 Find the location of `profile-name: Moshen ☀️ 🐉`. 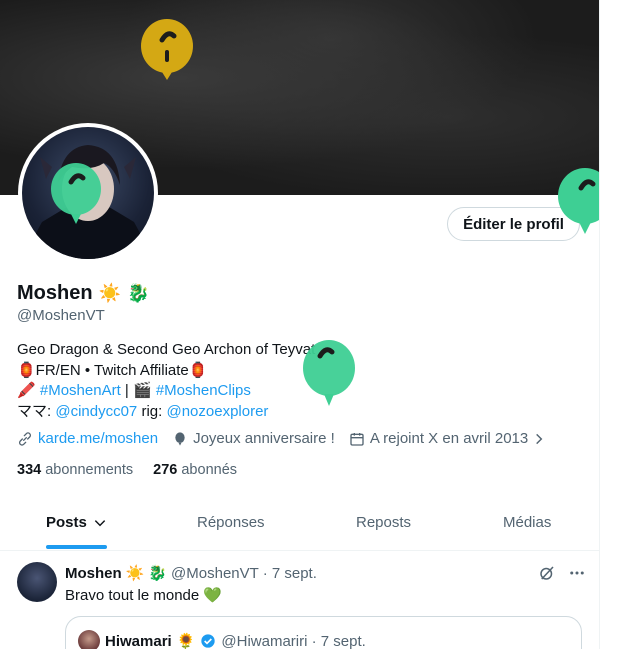

profile-name: Moshen ☀️ 🐉 is located at coordinates (83, 293).